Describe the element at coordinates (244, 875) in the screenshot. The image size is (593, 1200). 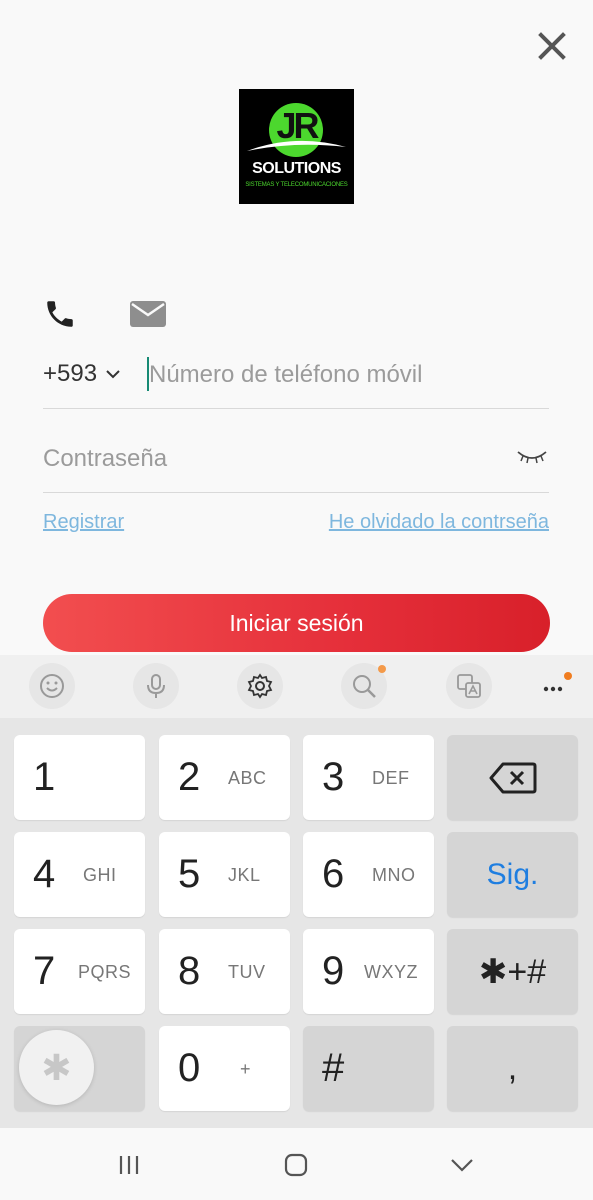
I see `key-letters: JKL` at that location.